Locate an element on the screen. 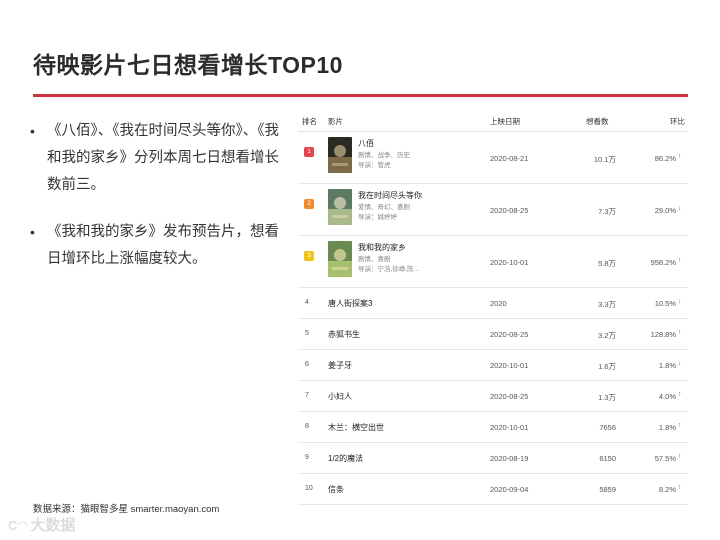  movie-name: 姜子牙 is located at coordinates (340, 365).